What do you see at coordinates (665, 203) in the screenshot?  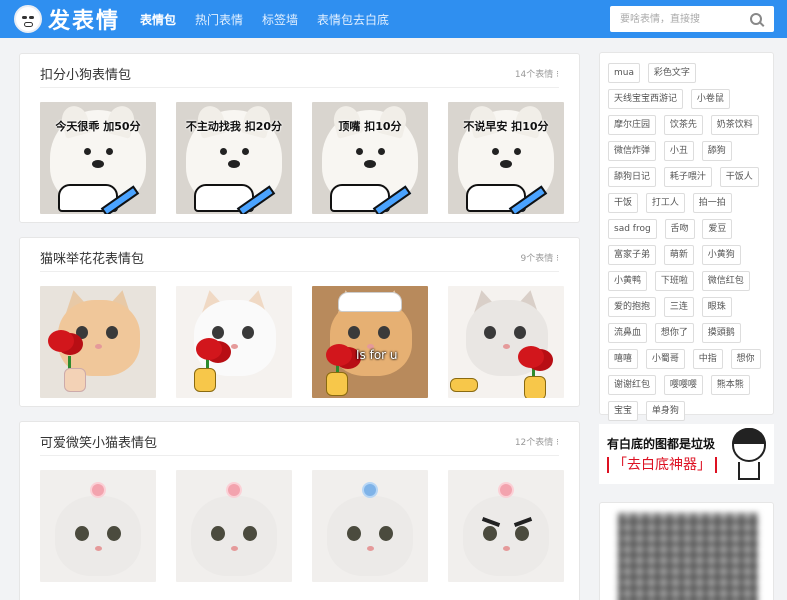 I see `tag-item: 打工人` at bounding box center [665, 203].